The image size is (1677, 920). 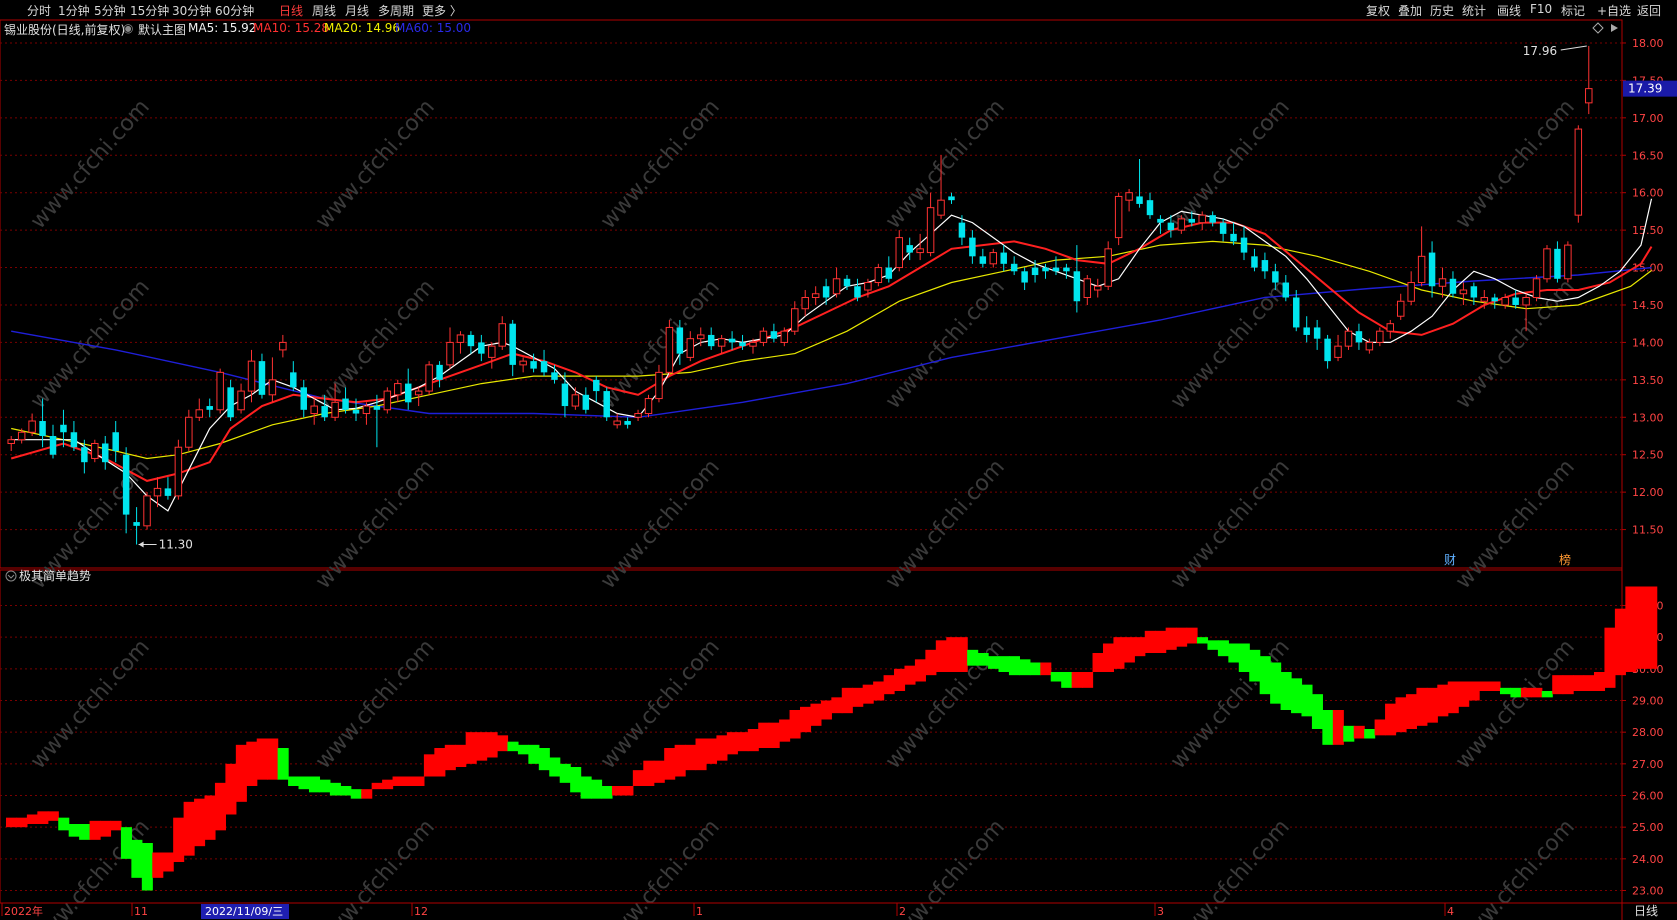 What do you see at coordinates (1540, 51) in the screenshot?
I see `high-price-label: 17.96` at bounding box center [1540, 51].